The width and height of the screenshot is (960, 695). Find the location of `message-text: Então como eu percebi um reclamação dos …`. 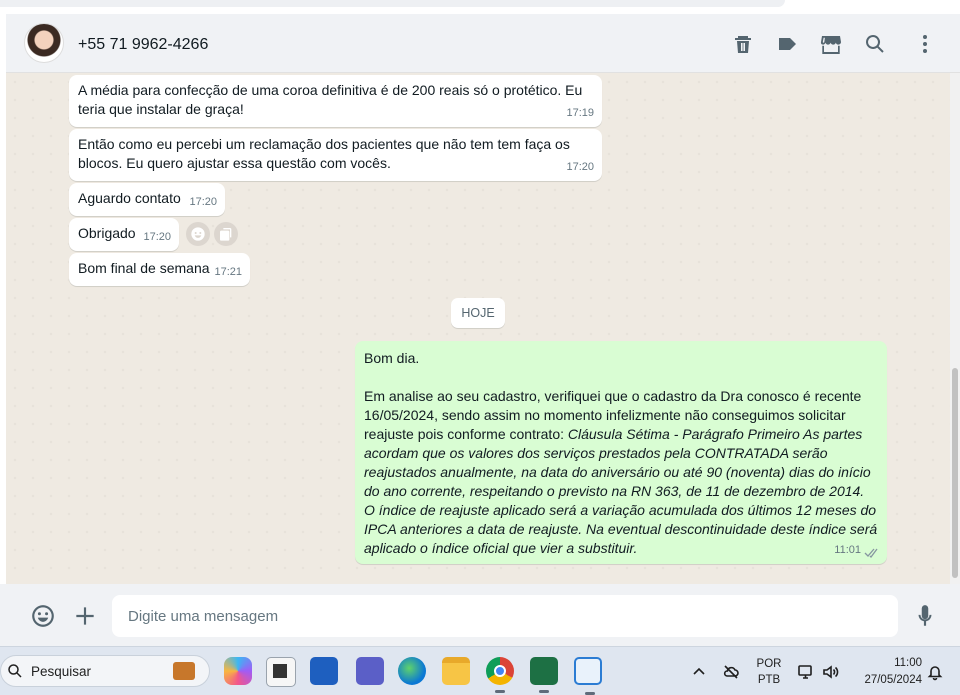

message-text: Então como eu percebi um reclamação dos … is located at coordinates (324, 153).